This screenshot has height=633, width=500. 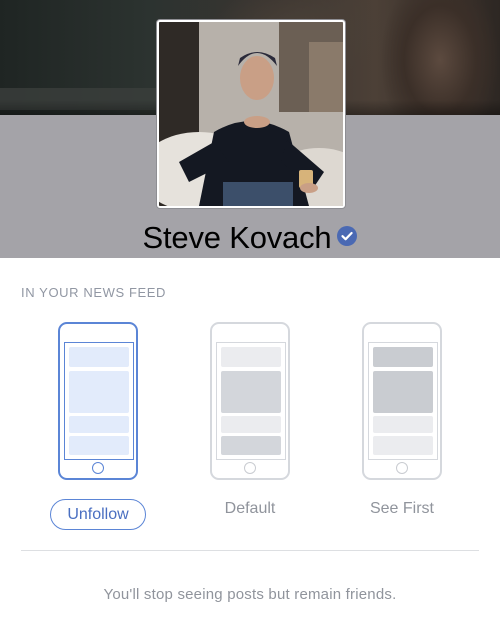 I want to click on profile-name-row: Steve Kovach, so click(x=250, y=239).